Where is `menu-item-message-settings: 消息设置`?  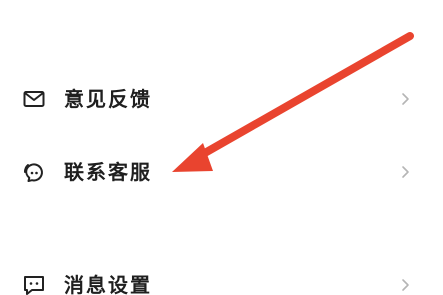 menu-item-message-settings: 消息设置 is located at coordinates (221, 280).